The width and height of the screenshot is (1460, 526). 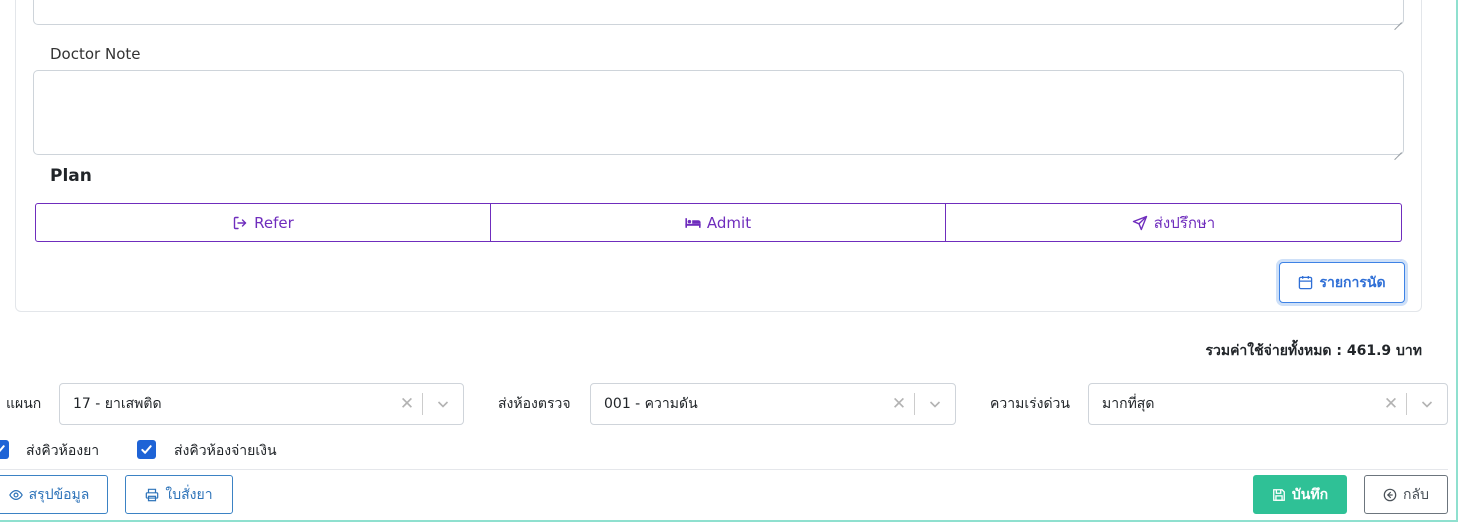 I want to click on department-label: แผนก, so click(x=24, y=404).